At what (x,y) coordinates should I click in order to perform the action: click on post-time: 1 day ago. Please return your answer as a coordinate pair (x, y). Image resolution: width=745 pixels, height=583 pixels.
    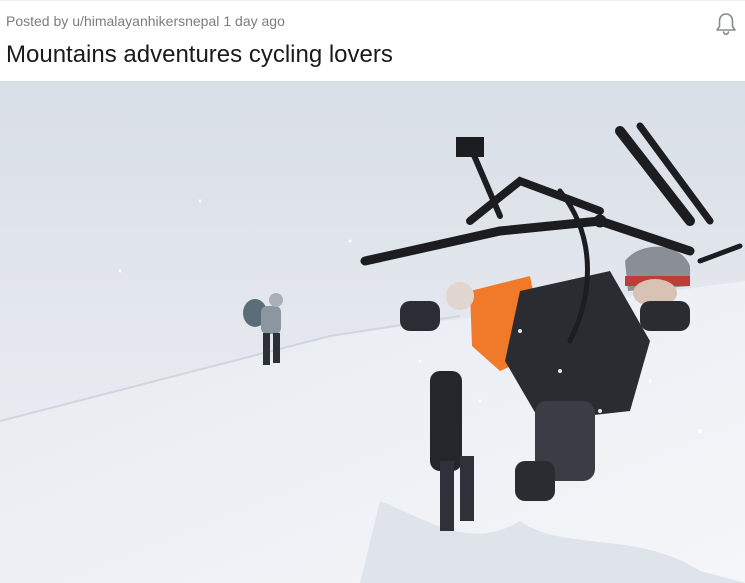
    Looking at the image, I should click on (254, 21).